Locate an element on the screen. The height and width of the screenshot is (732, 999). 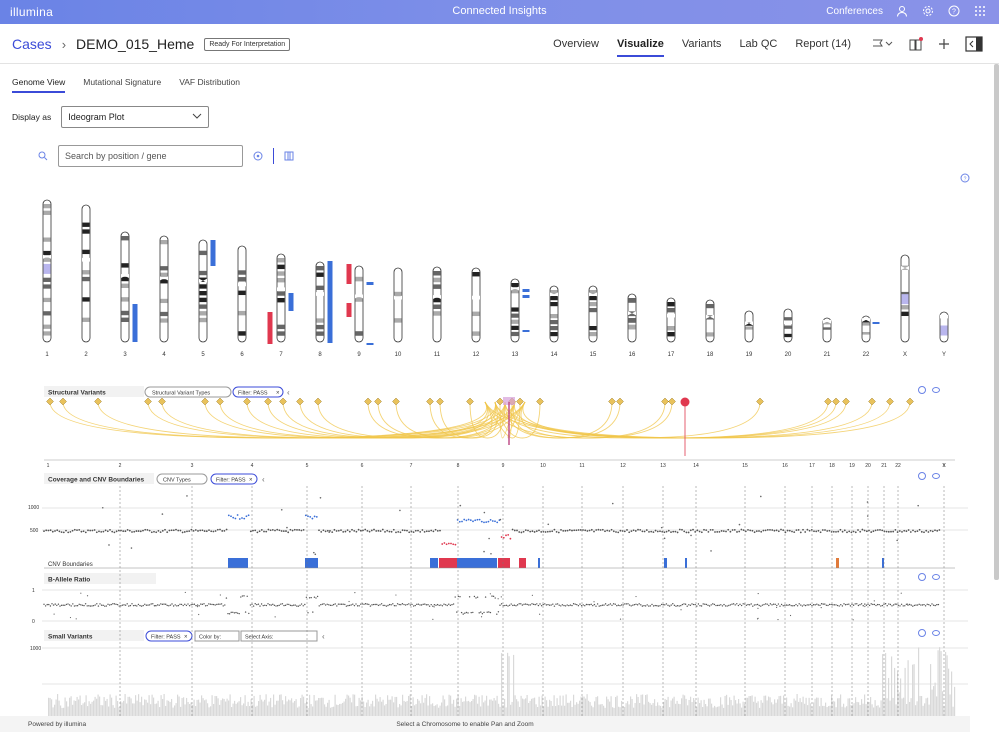
chromosome-9: 9 is located at coordinates (359, 311).